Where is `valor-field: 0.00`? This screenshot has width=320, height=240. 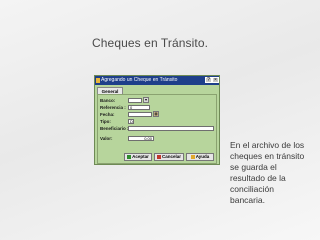 valor-field: 0.00 is located at coordinates (141, 138).